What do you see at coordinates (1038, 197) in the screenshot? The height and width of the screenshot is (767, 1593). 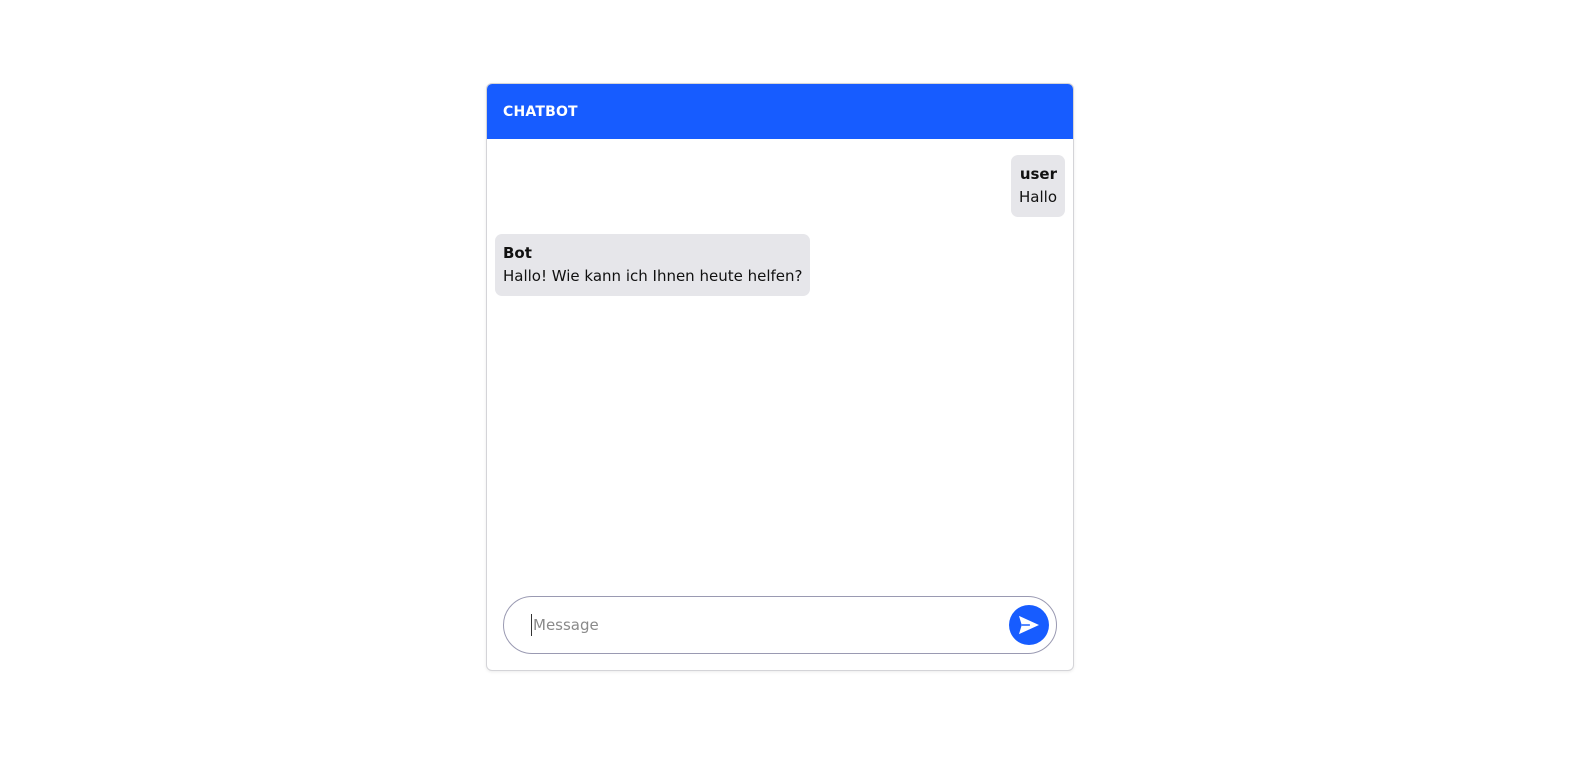 I see `message-text: Hallo` at bounding box center [1038, 197].